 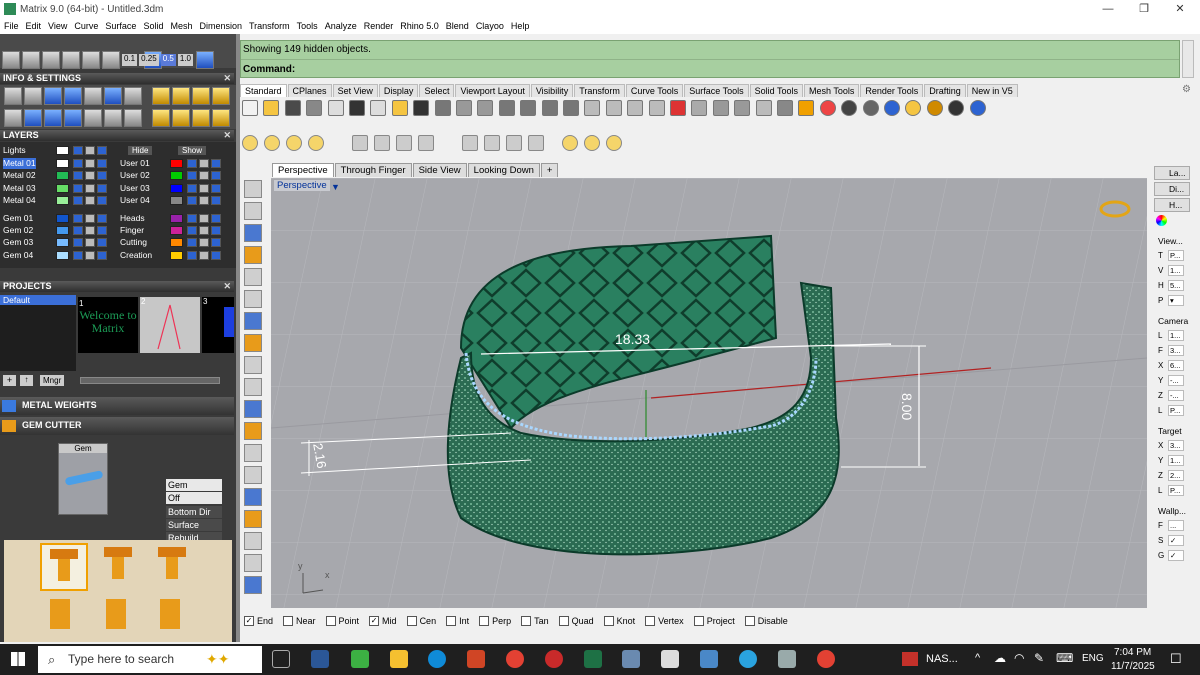 I want to click on extrude-icon, so click(x=253, y=365).